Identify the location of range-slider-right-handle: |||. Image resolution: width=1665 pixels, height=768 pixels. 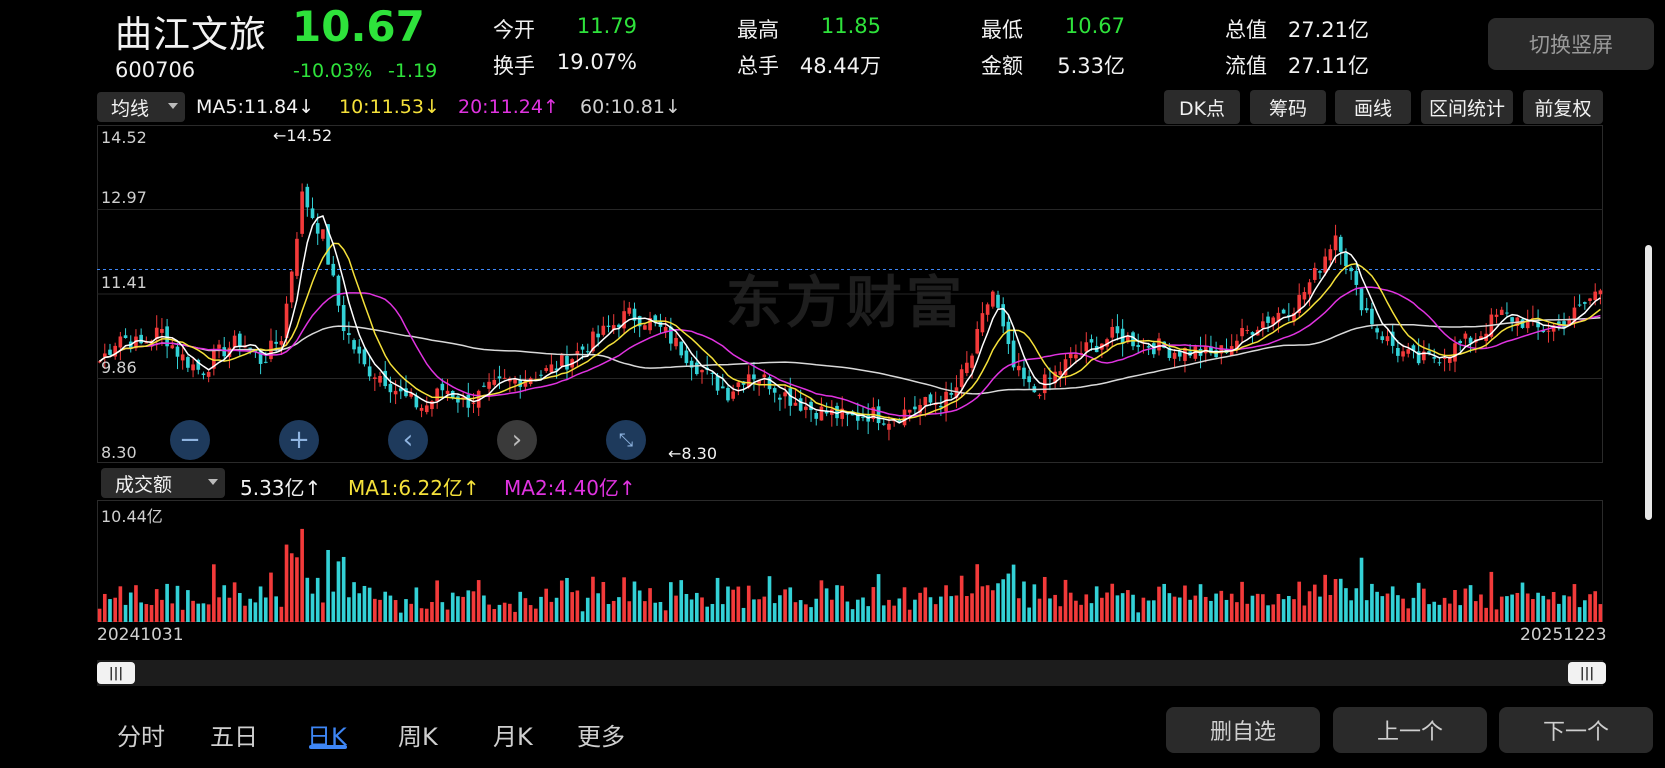
(1587, 673).